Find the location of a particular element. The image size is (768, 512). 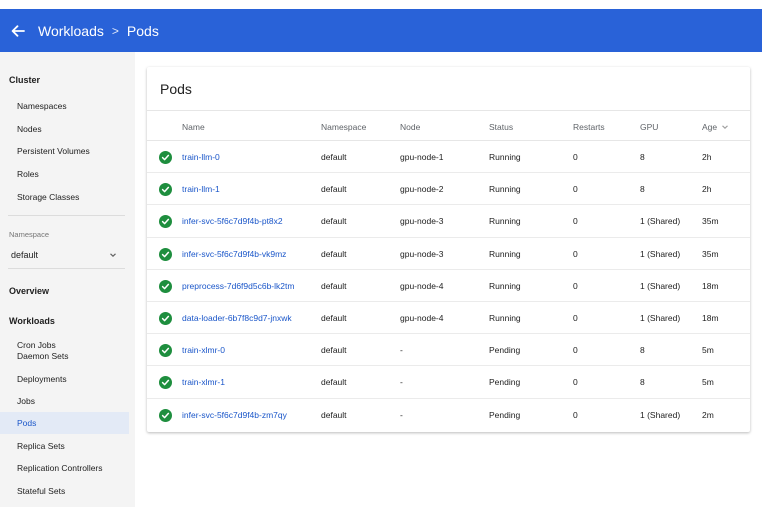

sidebar-item-storage-classes: Storage Classes is located at coordinates (64, 197).